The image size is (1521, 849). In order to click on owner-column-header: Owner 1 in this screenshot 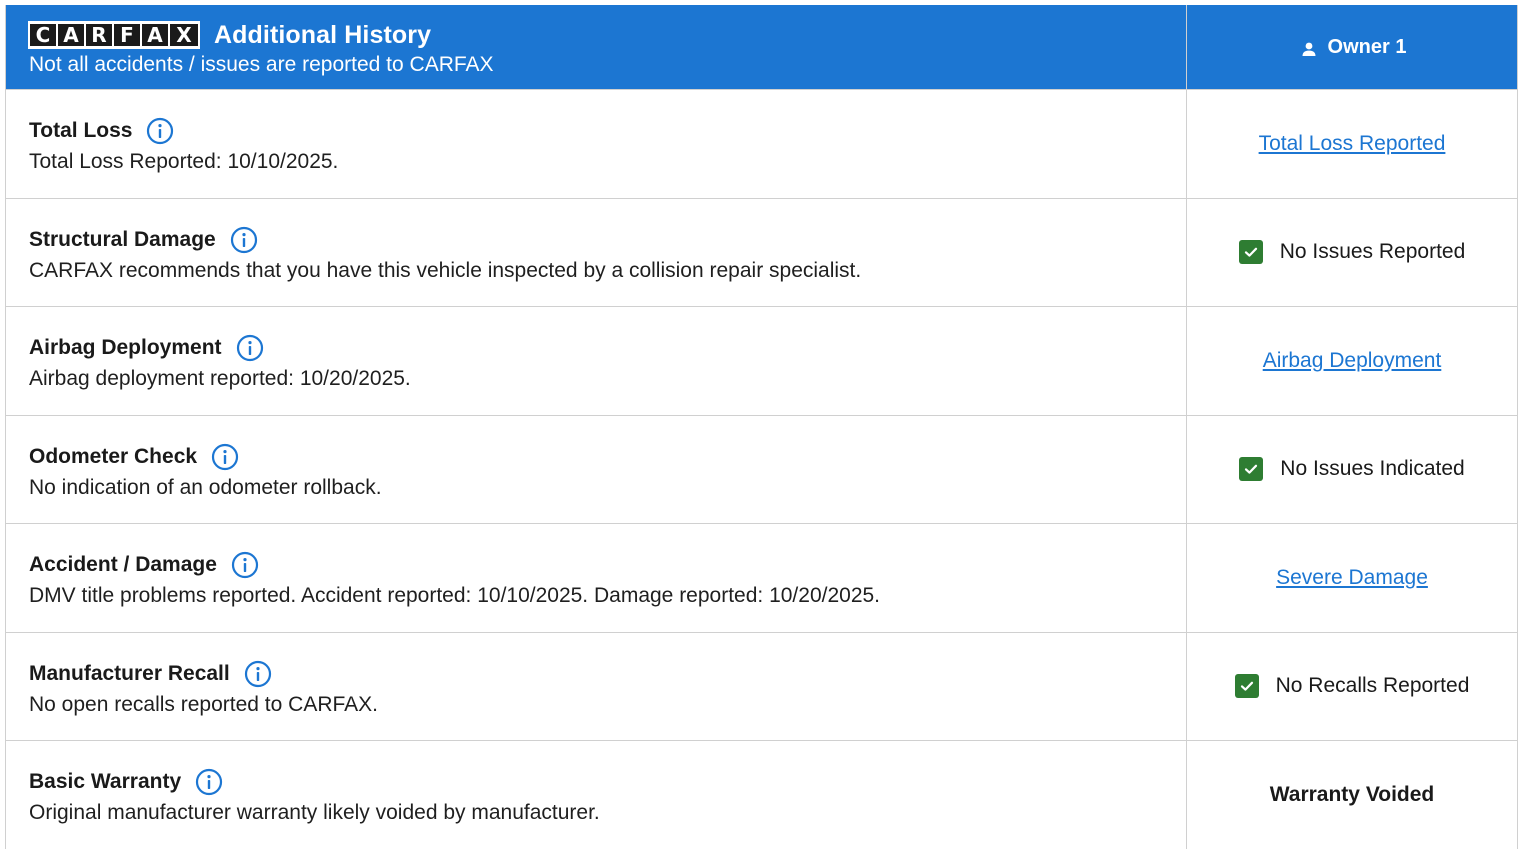, I will do `click(1352, 47)`.